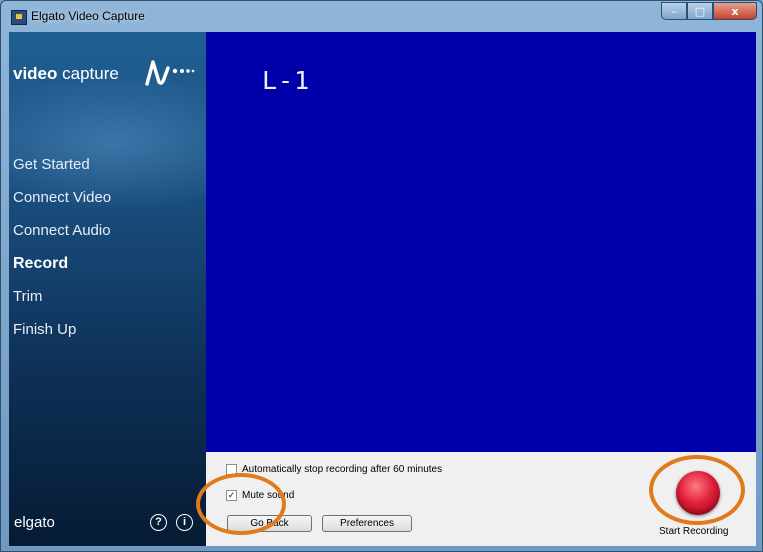 Image resolution: width=763 pixels, height=552 pixels. I want to click on app-logo: video capture, so click(66, 74).